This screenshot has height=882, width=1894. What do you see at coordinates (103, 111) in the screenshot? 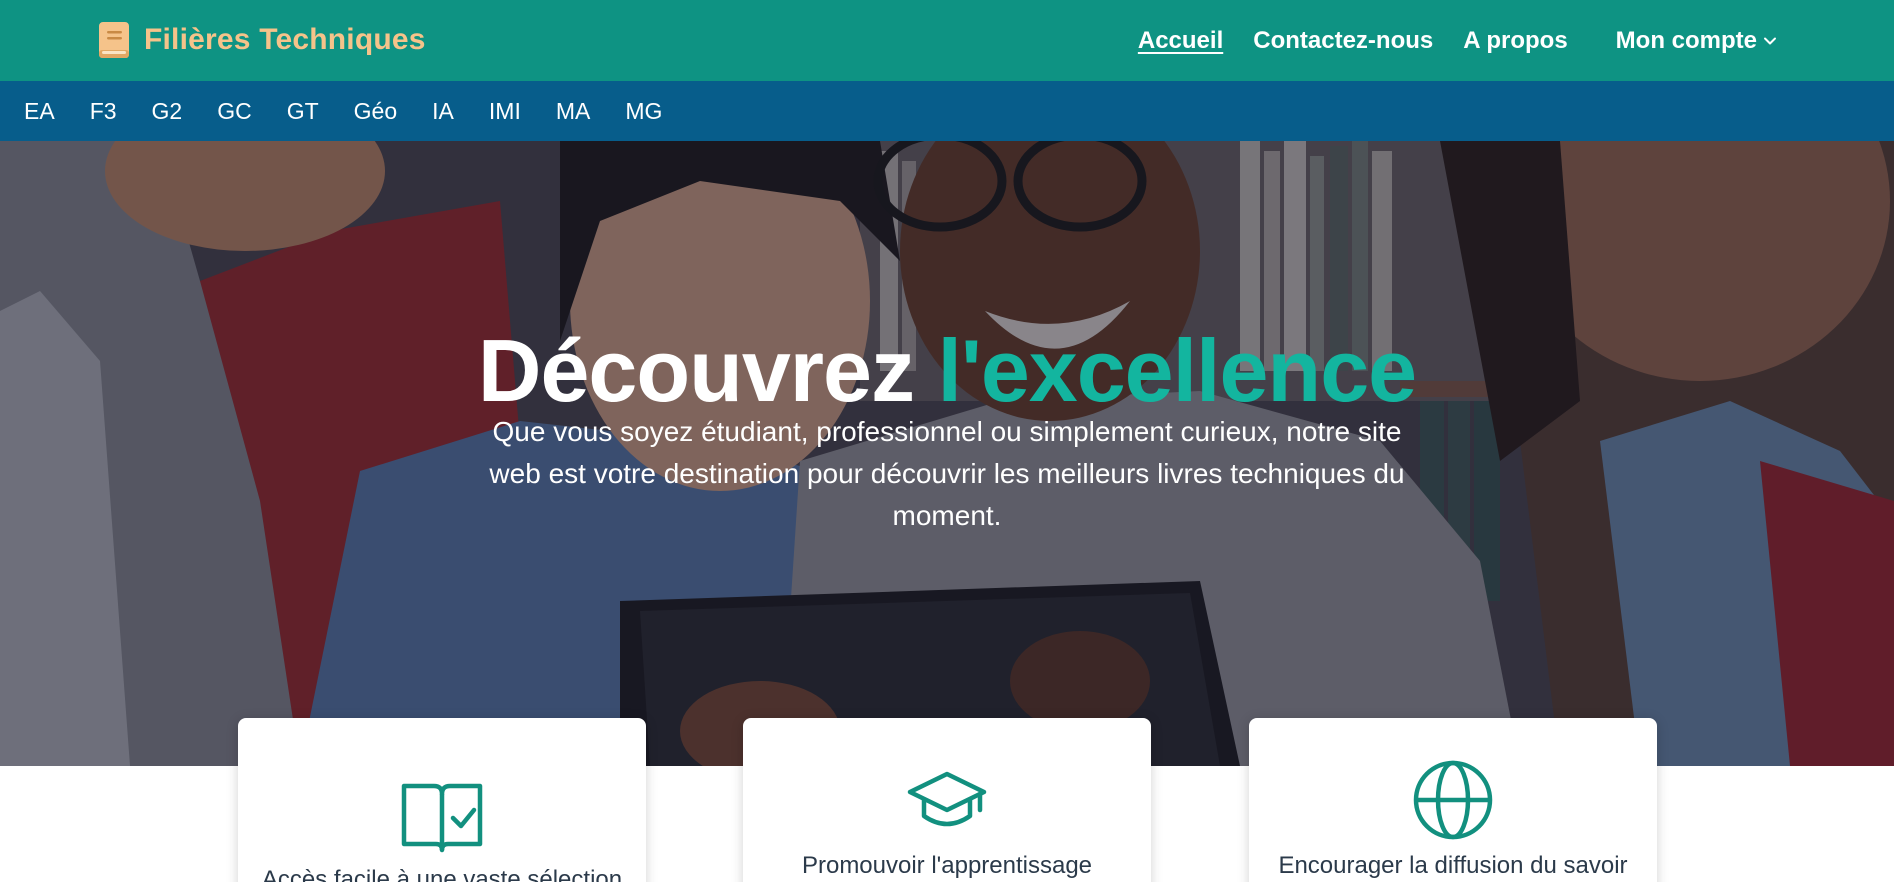
I see `category-f3: F3` at bounding box center [103, 111].